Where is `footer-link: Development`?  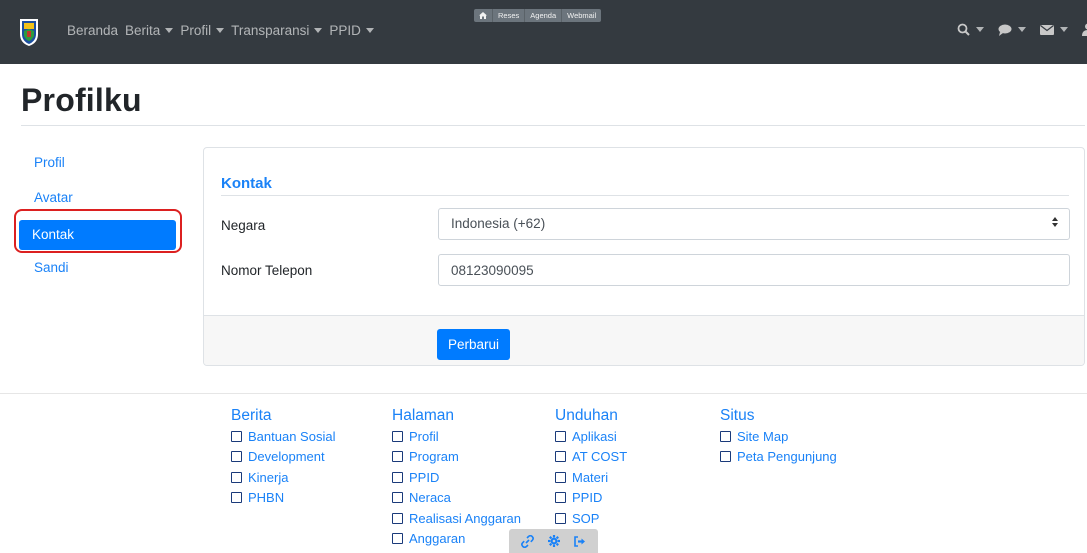 footer-link: Development is located at coordinates (283, 457).